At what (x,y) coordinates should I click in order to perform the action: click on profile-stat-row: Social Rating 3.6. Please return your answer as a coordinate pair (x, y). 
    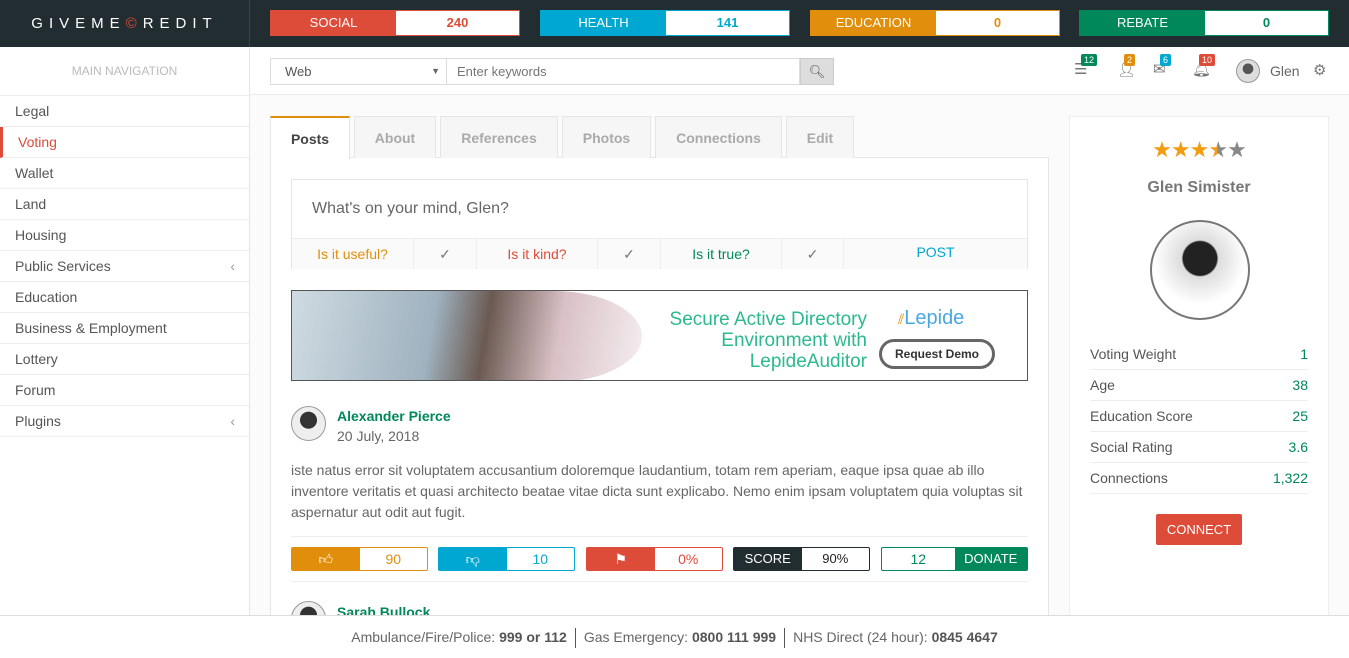
    Looking at the image, I should click on (1199, 447).